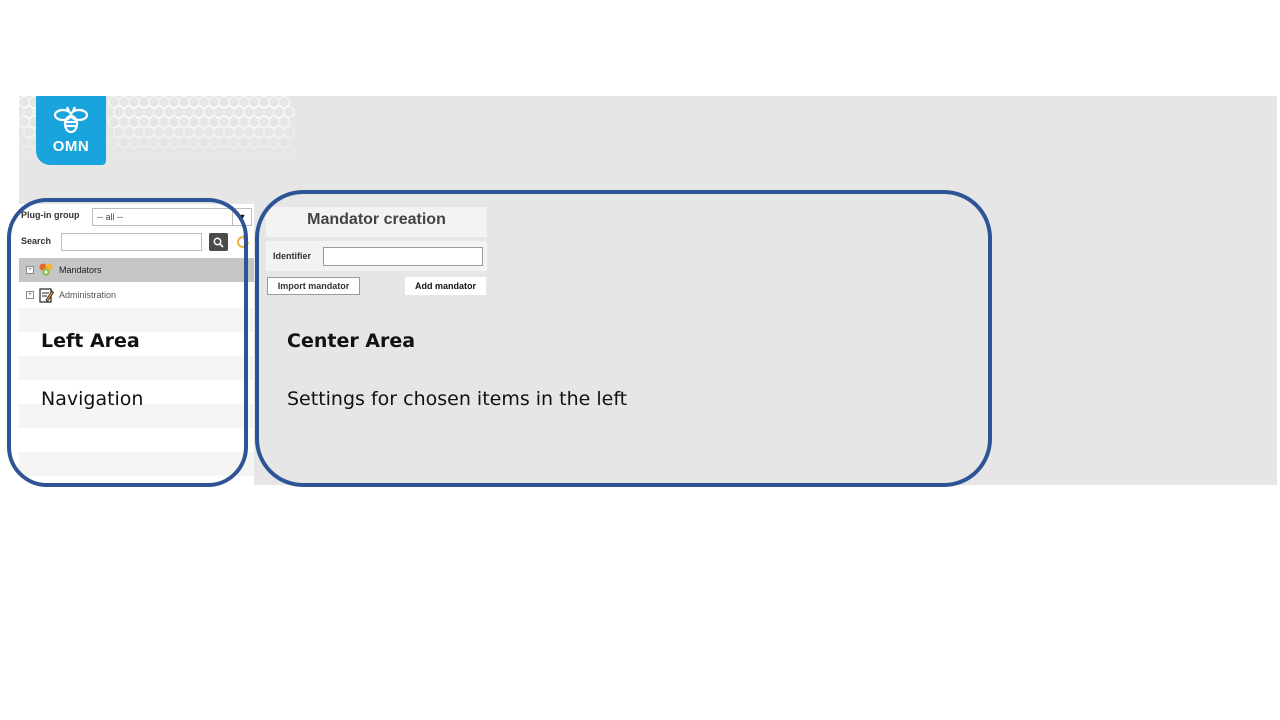  What do you see at coordinates (92, 399) in the screenshot?
I see `left-area-description: Navigation` at bounding box center [92, 399].